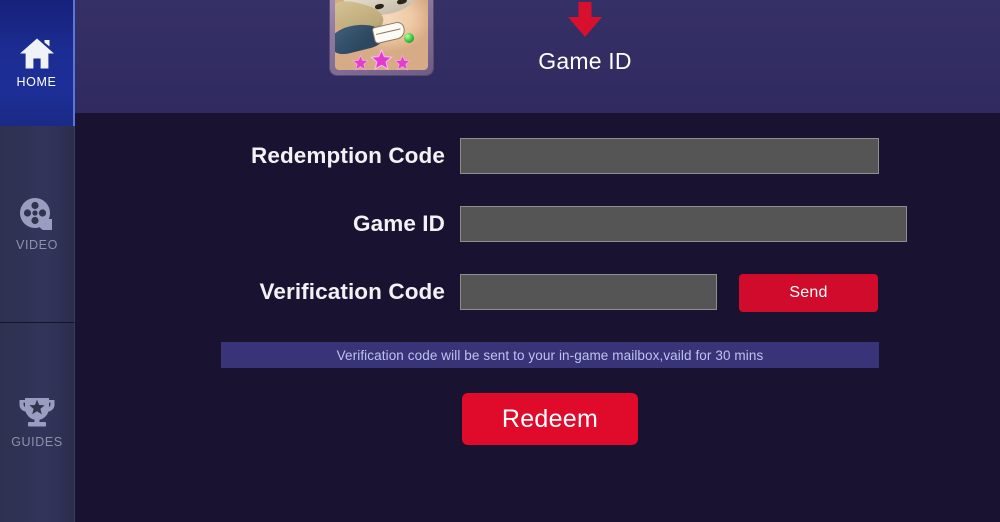  I want to click on sidebar-item-home: HOME, so click(37, 63).